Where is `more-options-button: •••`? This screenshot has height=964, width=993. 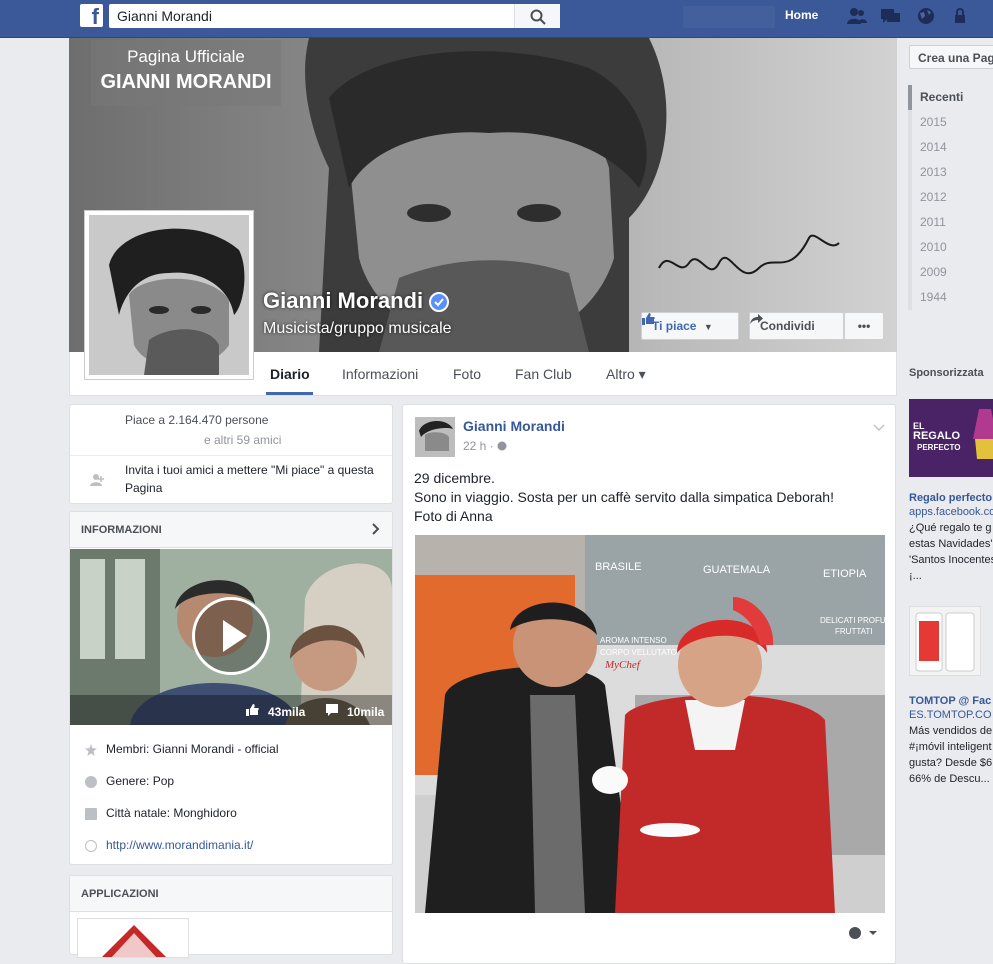 more-options-button: ••• is located at coordinates (864, 326).